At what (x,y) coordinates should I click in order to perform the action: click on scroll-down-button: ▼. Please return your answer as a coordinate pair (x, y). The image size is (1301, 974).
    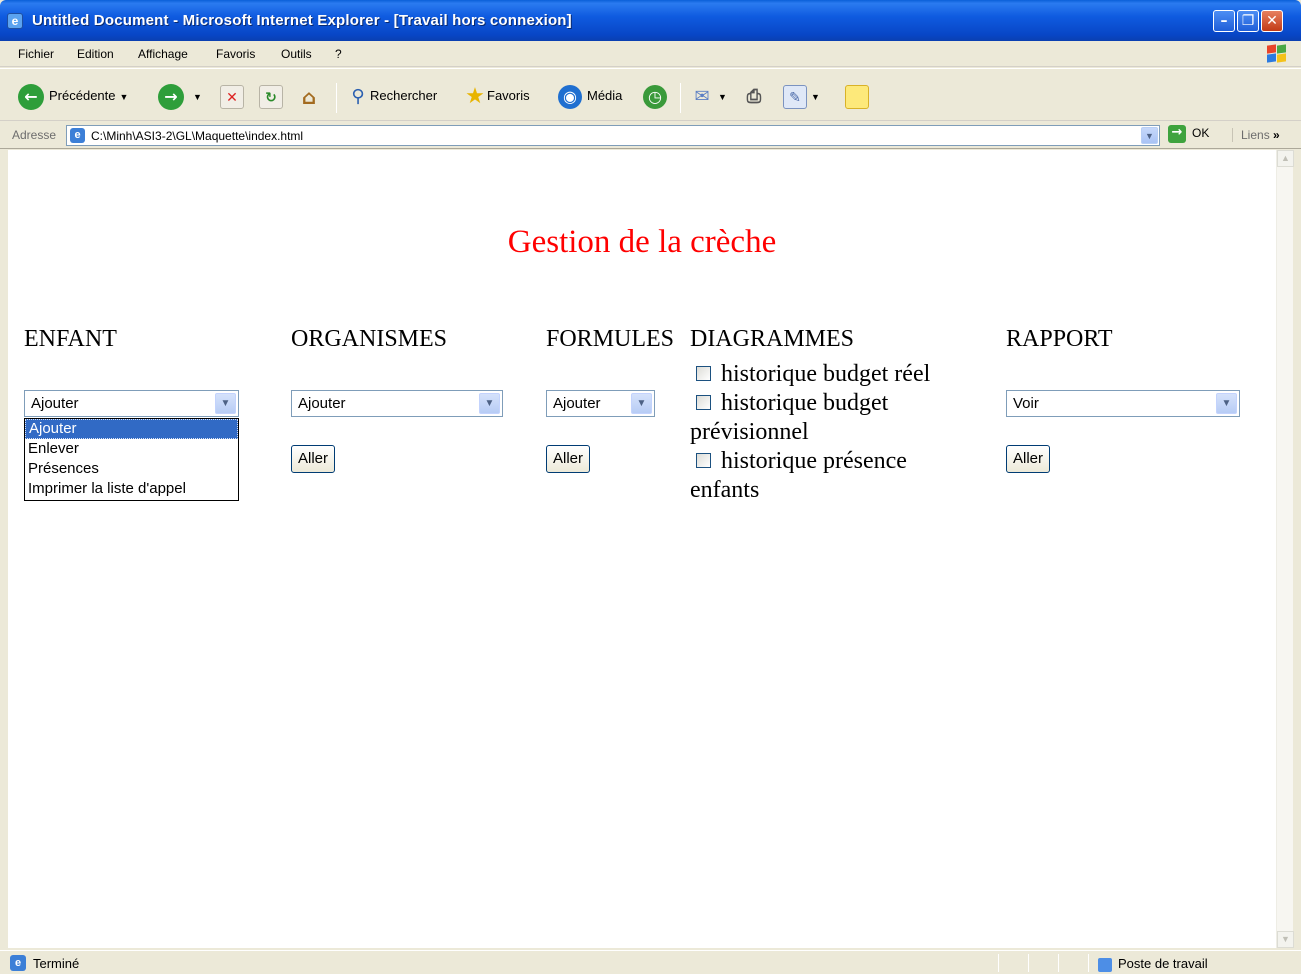
    Looking at the image, I should click on (1285, 939).